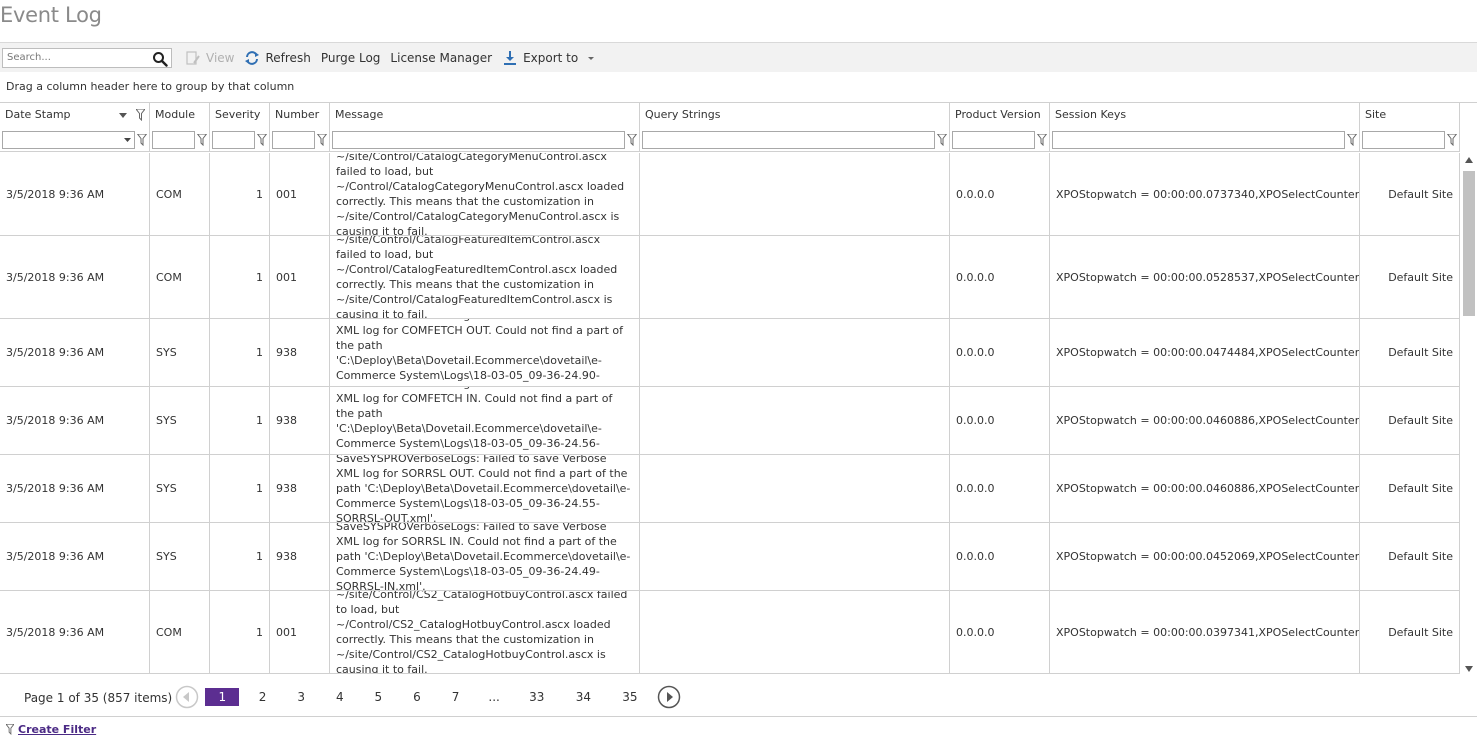 The image size is (1477, 750). Describe the element at coordinates (220, 57) in the screenshot. I see `view-label: View` at that location.